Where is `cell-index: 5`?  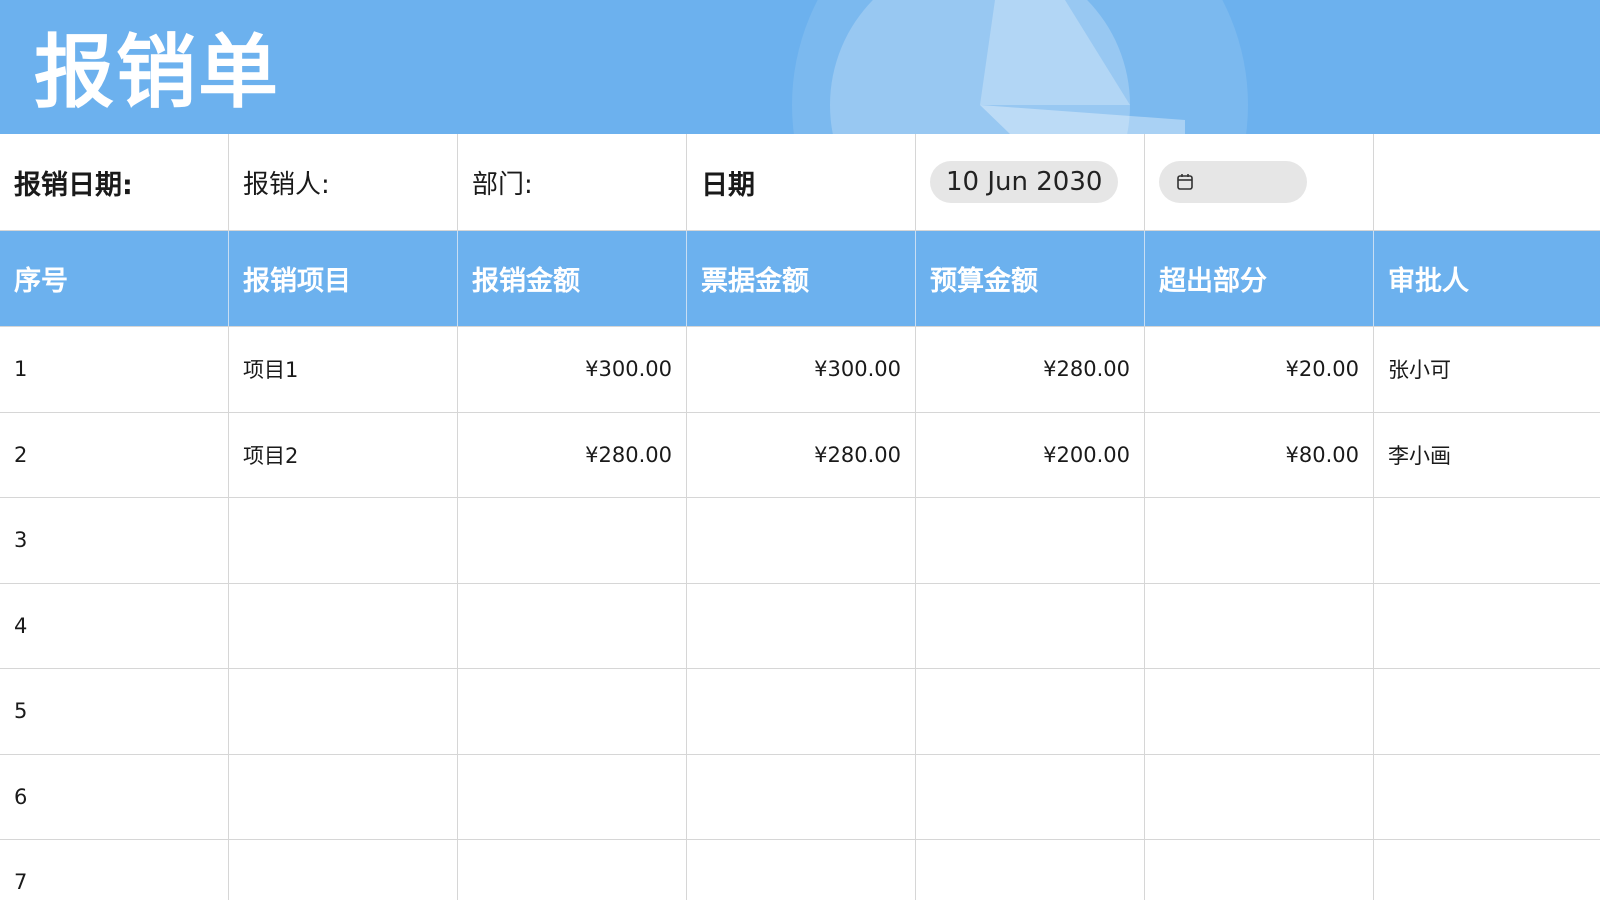 cell-index: 5 is located at coordinates (114, 711).